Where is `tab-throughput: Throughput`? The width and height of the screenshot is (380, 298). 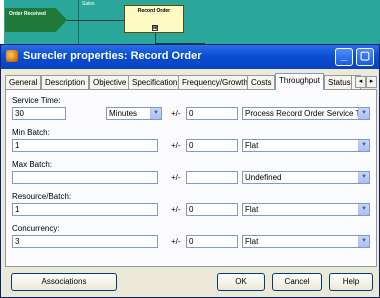 tab-throughput: Throughput is located at coordinates (299, 81).